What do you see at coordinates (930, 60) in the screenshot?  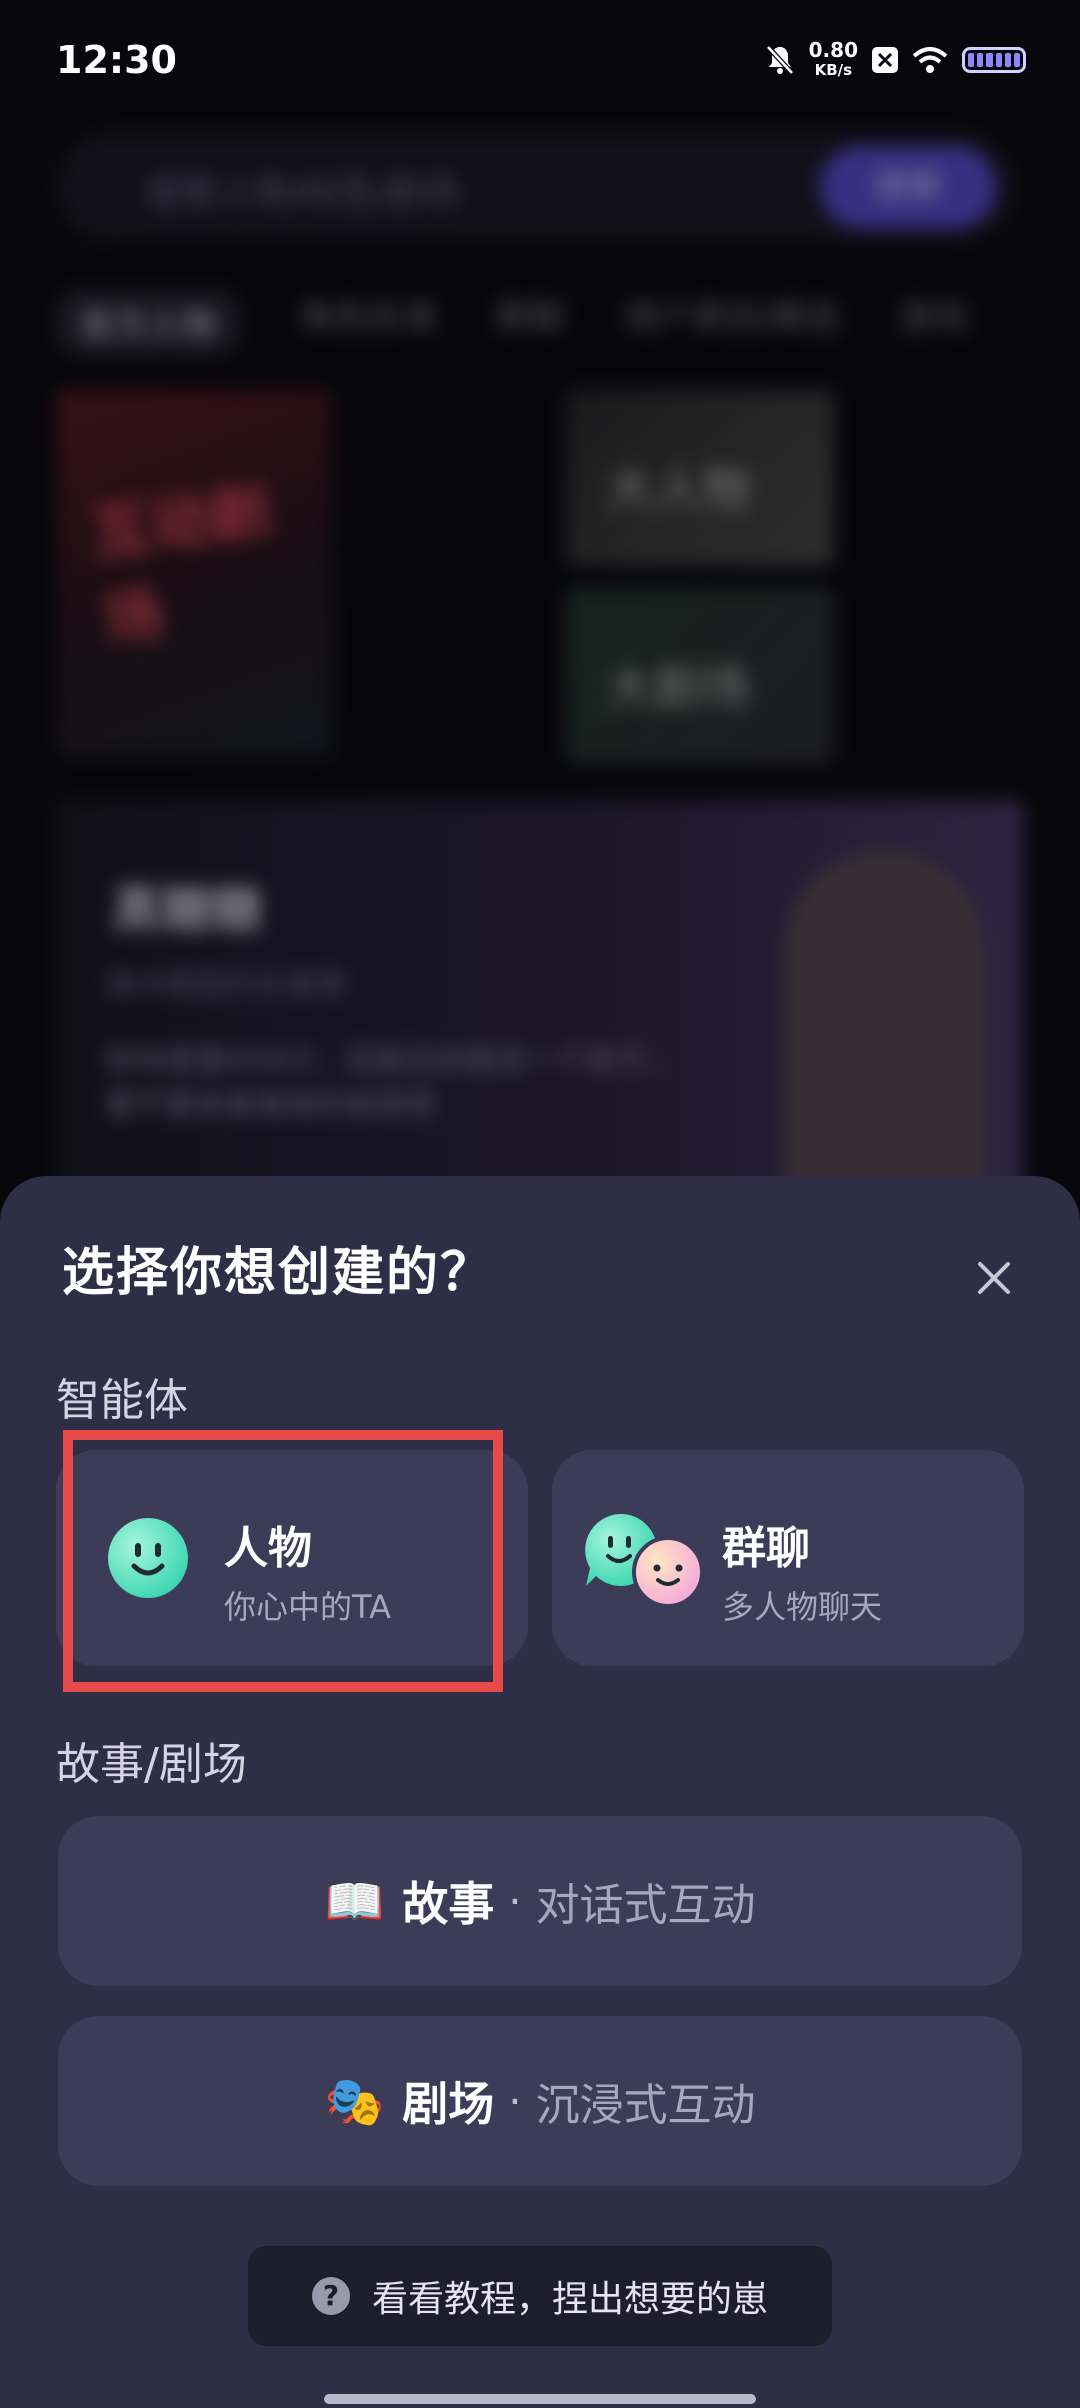 I see `wifi-icon` at bounding box center [930, 60].